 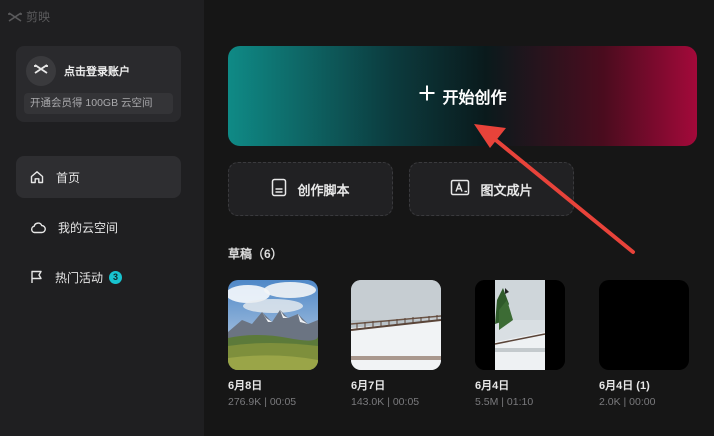 I want to click on draft-meta: 276.9K | 00:05, so click(x=262, y=402).